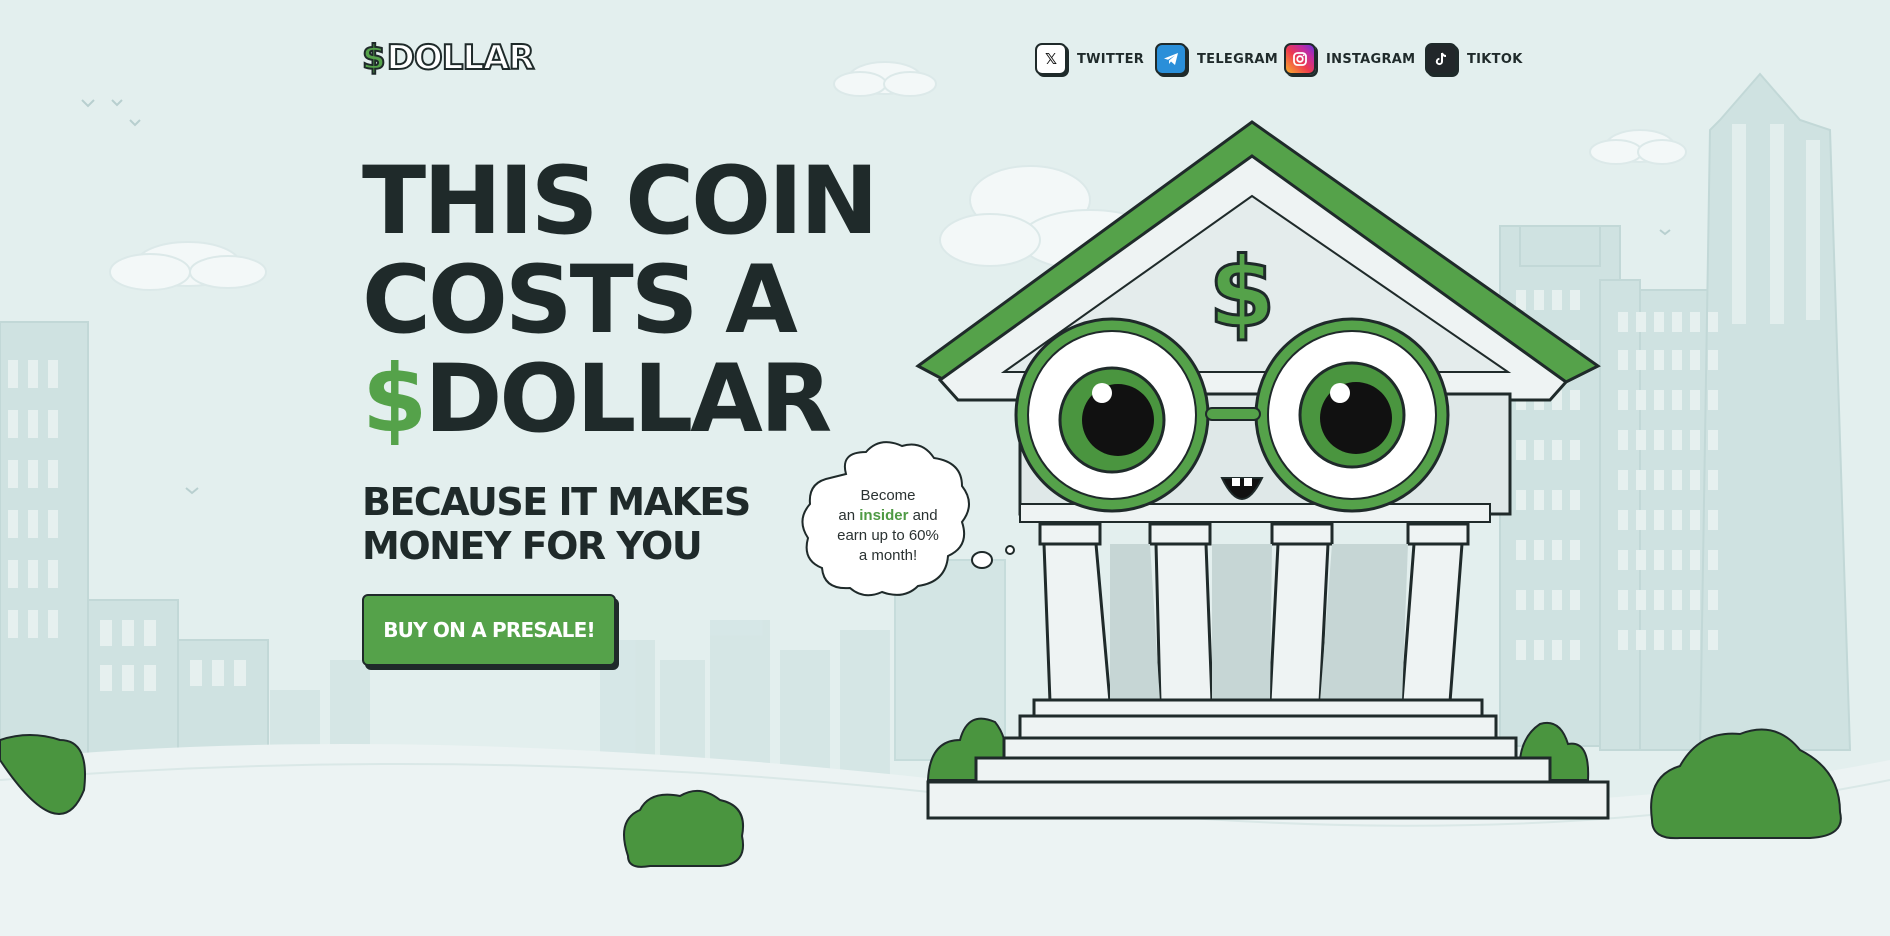 Image resolution: width=1890 pixels, height=936 pixels. Describe the element at coordinates (888, 555) in the screenshot. I see `bubble-line-4: a month!` at that location.